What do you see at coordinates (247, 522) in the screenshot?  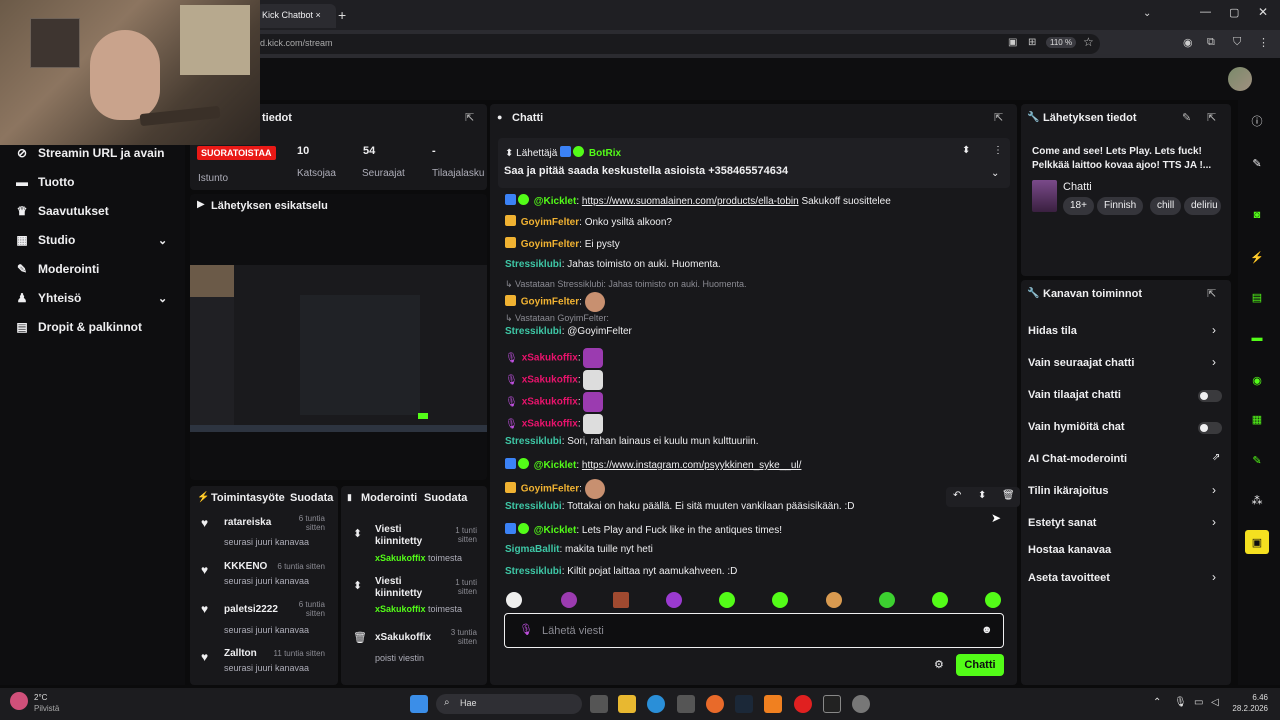 I see `activity-name: ratareiska` at bounding box center [247, 522].